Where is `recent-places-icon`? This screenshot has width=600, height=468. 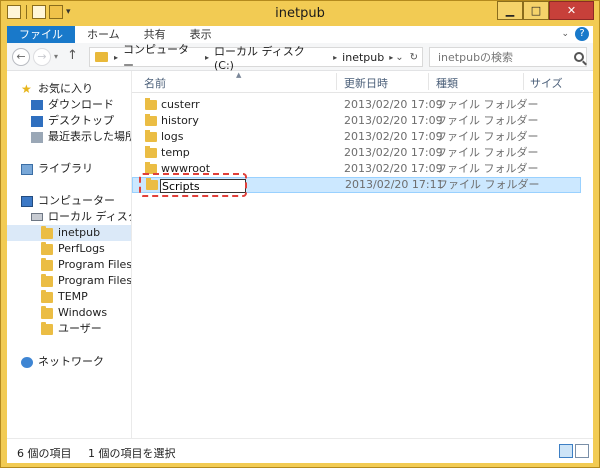
recent-places-icon is located at coordinates (37, 137).